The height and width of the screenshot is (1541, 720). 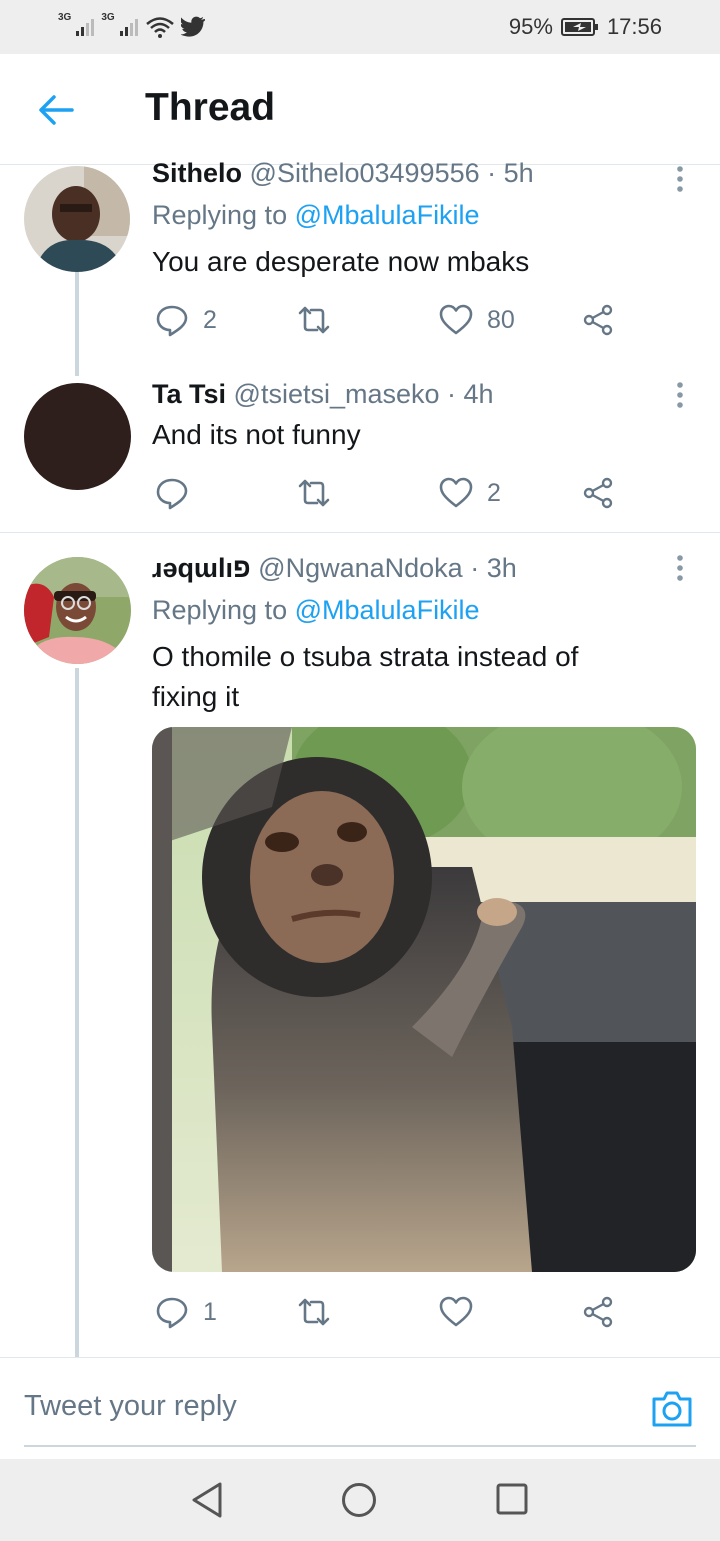 What do you see at coordinates (360, 532) in the screenshot?
I see `tweet-divider` at bounding box center [360, 532].